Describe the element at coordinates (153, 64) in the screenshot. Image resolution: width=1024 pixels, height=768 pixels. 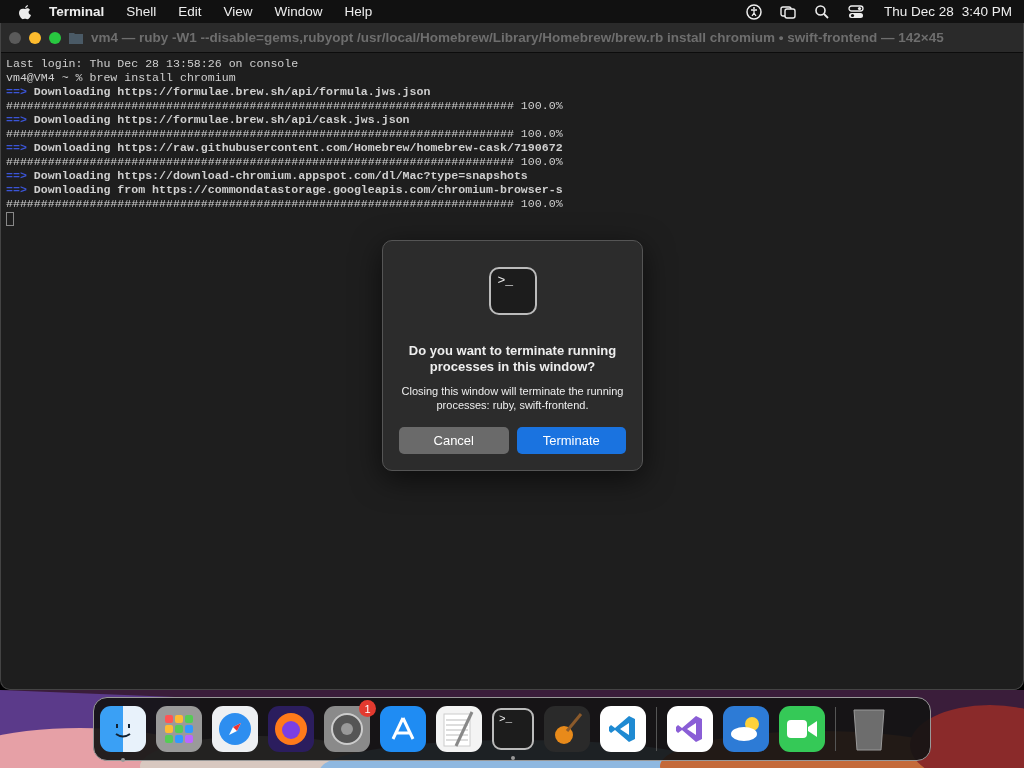
I see `terminal-line: Last login: Thu Dec 28 13:58:26 on console` at that location.